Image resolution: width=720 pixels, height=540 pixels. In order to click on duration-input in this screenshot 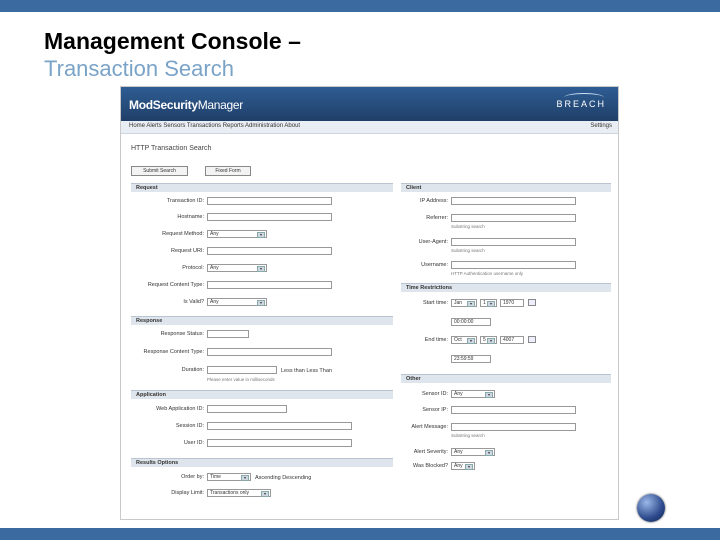, I will do `click(242, 370)`.